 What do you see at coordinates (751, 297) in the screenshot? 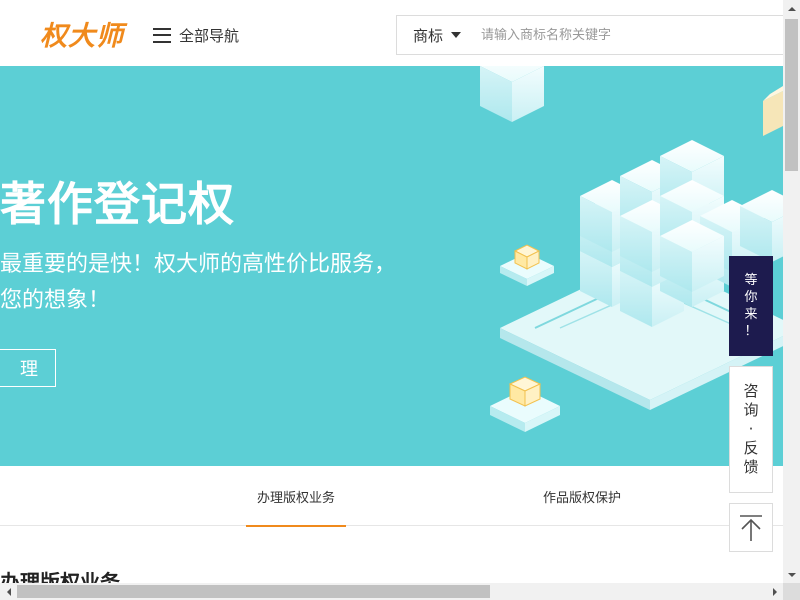
I see `side-promo-char: 你` at bounding box center [751, 297].